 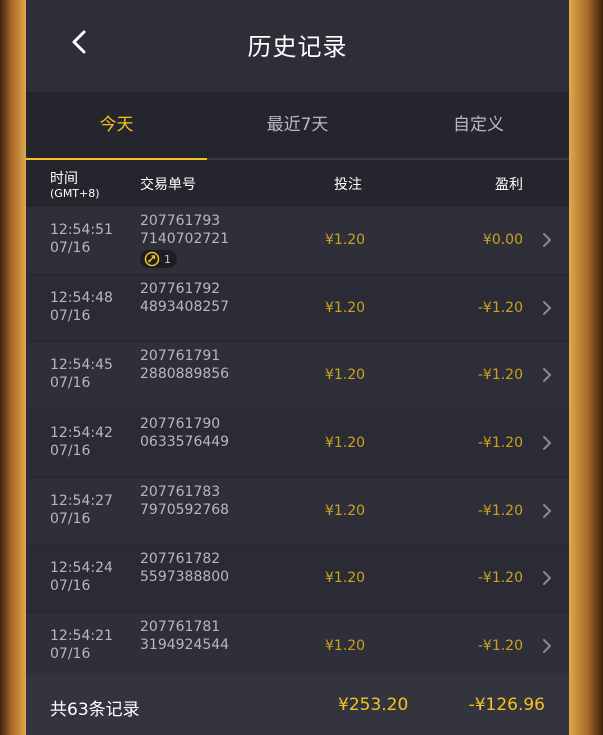 I want to click on total-profit: -¥126.96, so click(x=506, y=705).